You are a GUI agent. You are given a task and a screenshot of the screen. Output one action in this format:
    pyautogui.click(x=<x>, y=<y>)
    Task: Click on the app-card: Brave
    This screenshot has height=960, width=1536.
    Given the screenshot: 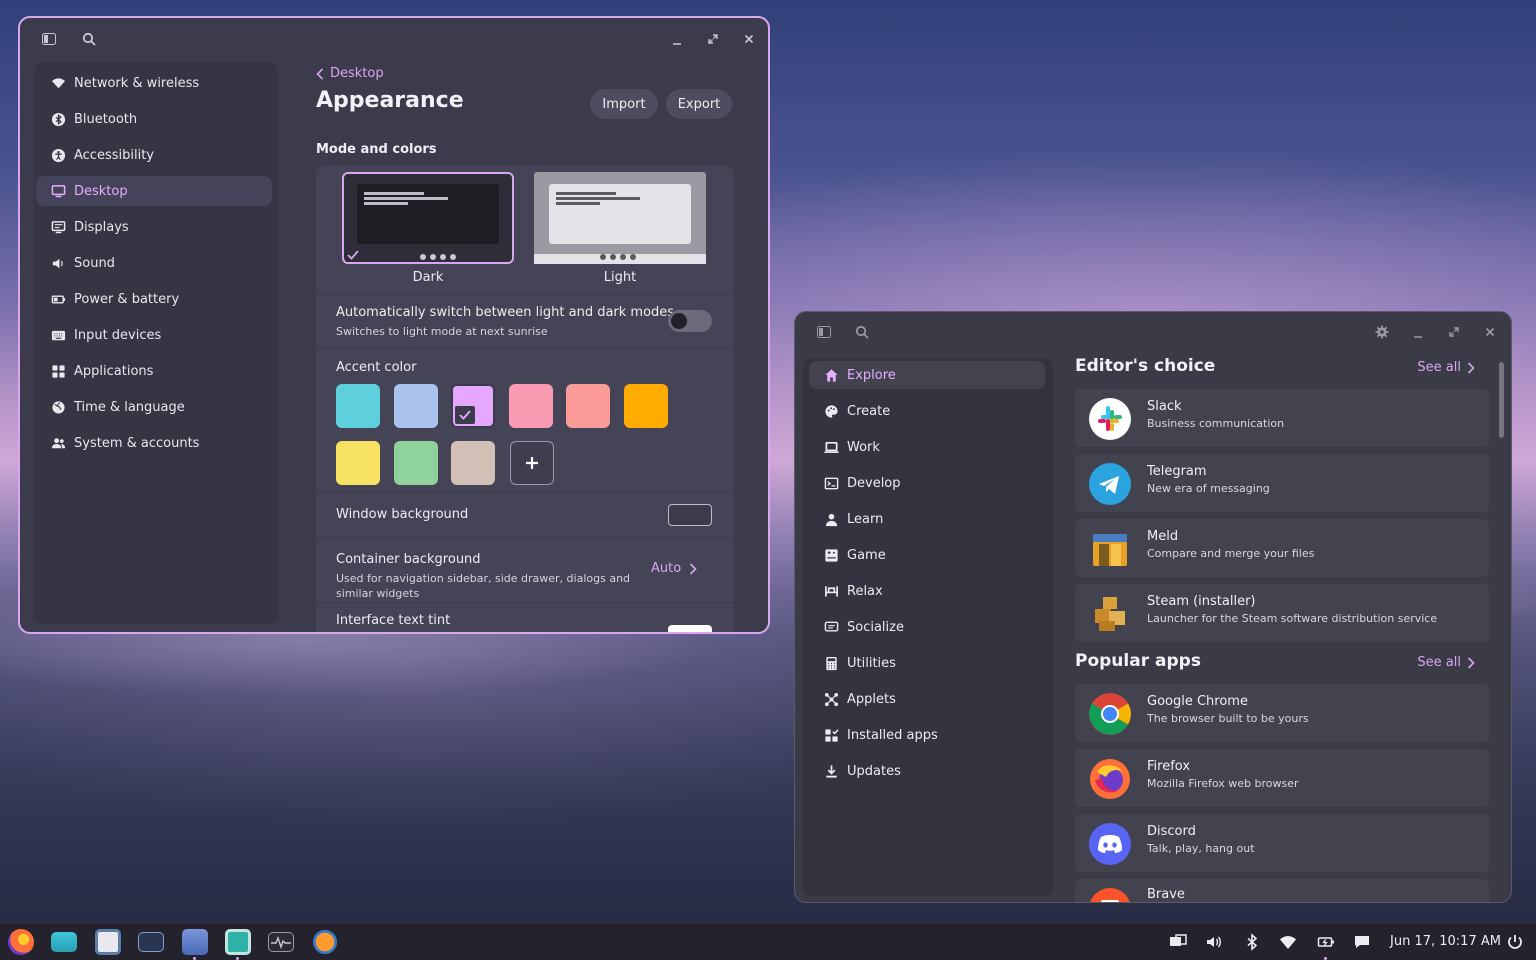 What is the action you would take?
    pyautogui.click(x=1282, y=890)
    